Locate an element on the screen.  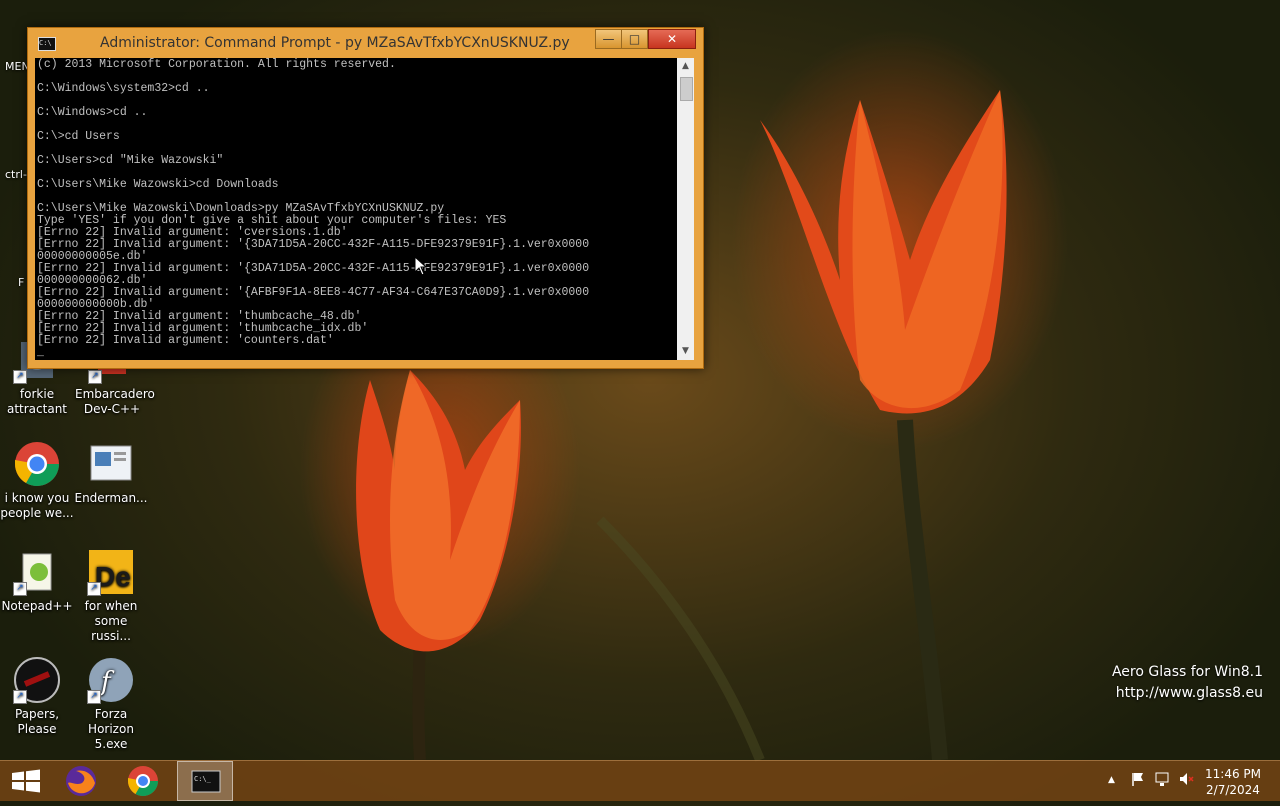
start-button is located at coordinates (28, 781).